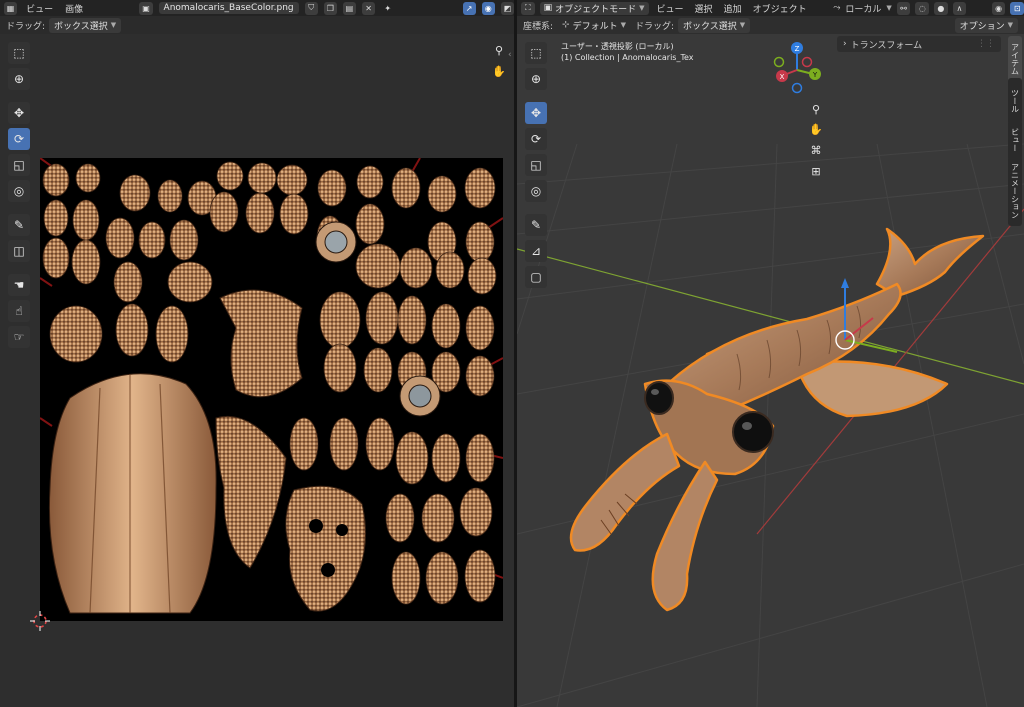  What do you see at coordinates (311, 8) in the screenshot?
I see `fake-user-icon: ⛉` at bounding box center [311, 8].